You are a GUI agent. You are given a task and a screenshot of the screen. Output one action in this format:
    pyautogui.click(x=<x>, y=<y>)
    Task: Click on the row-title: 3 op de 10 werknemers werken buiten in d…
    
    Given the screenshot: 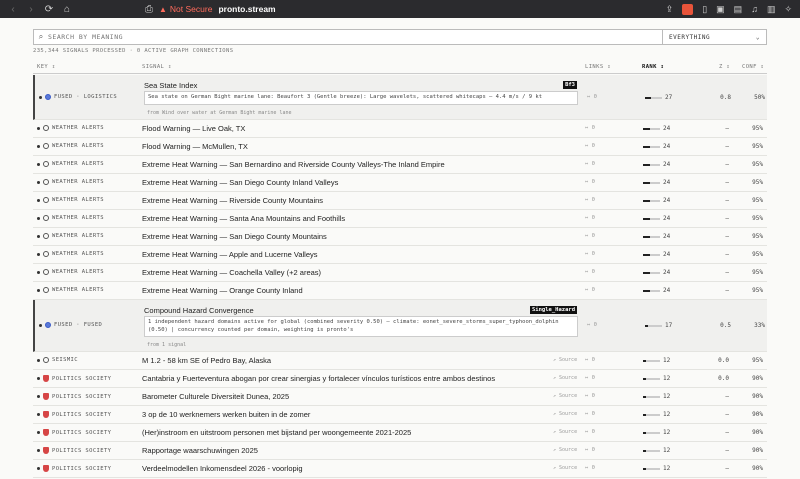 What is the action you would take?
    pyautogui.click(x=226, y=414)
    